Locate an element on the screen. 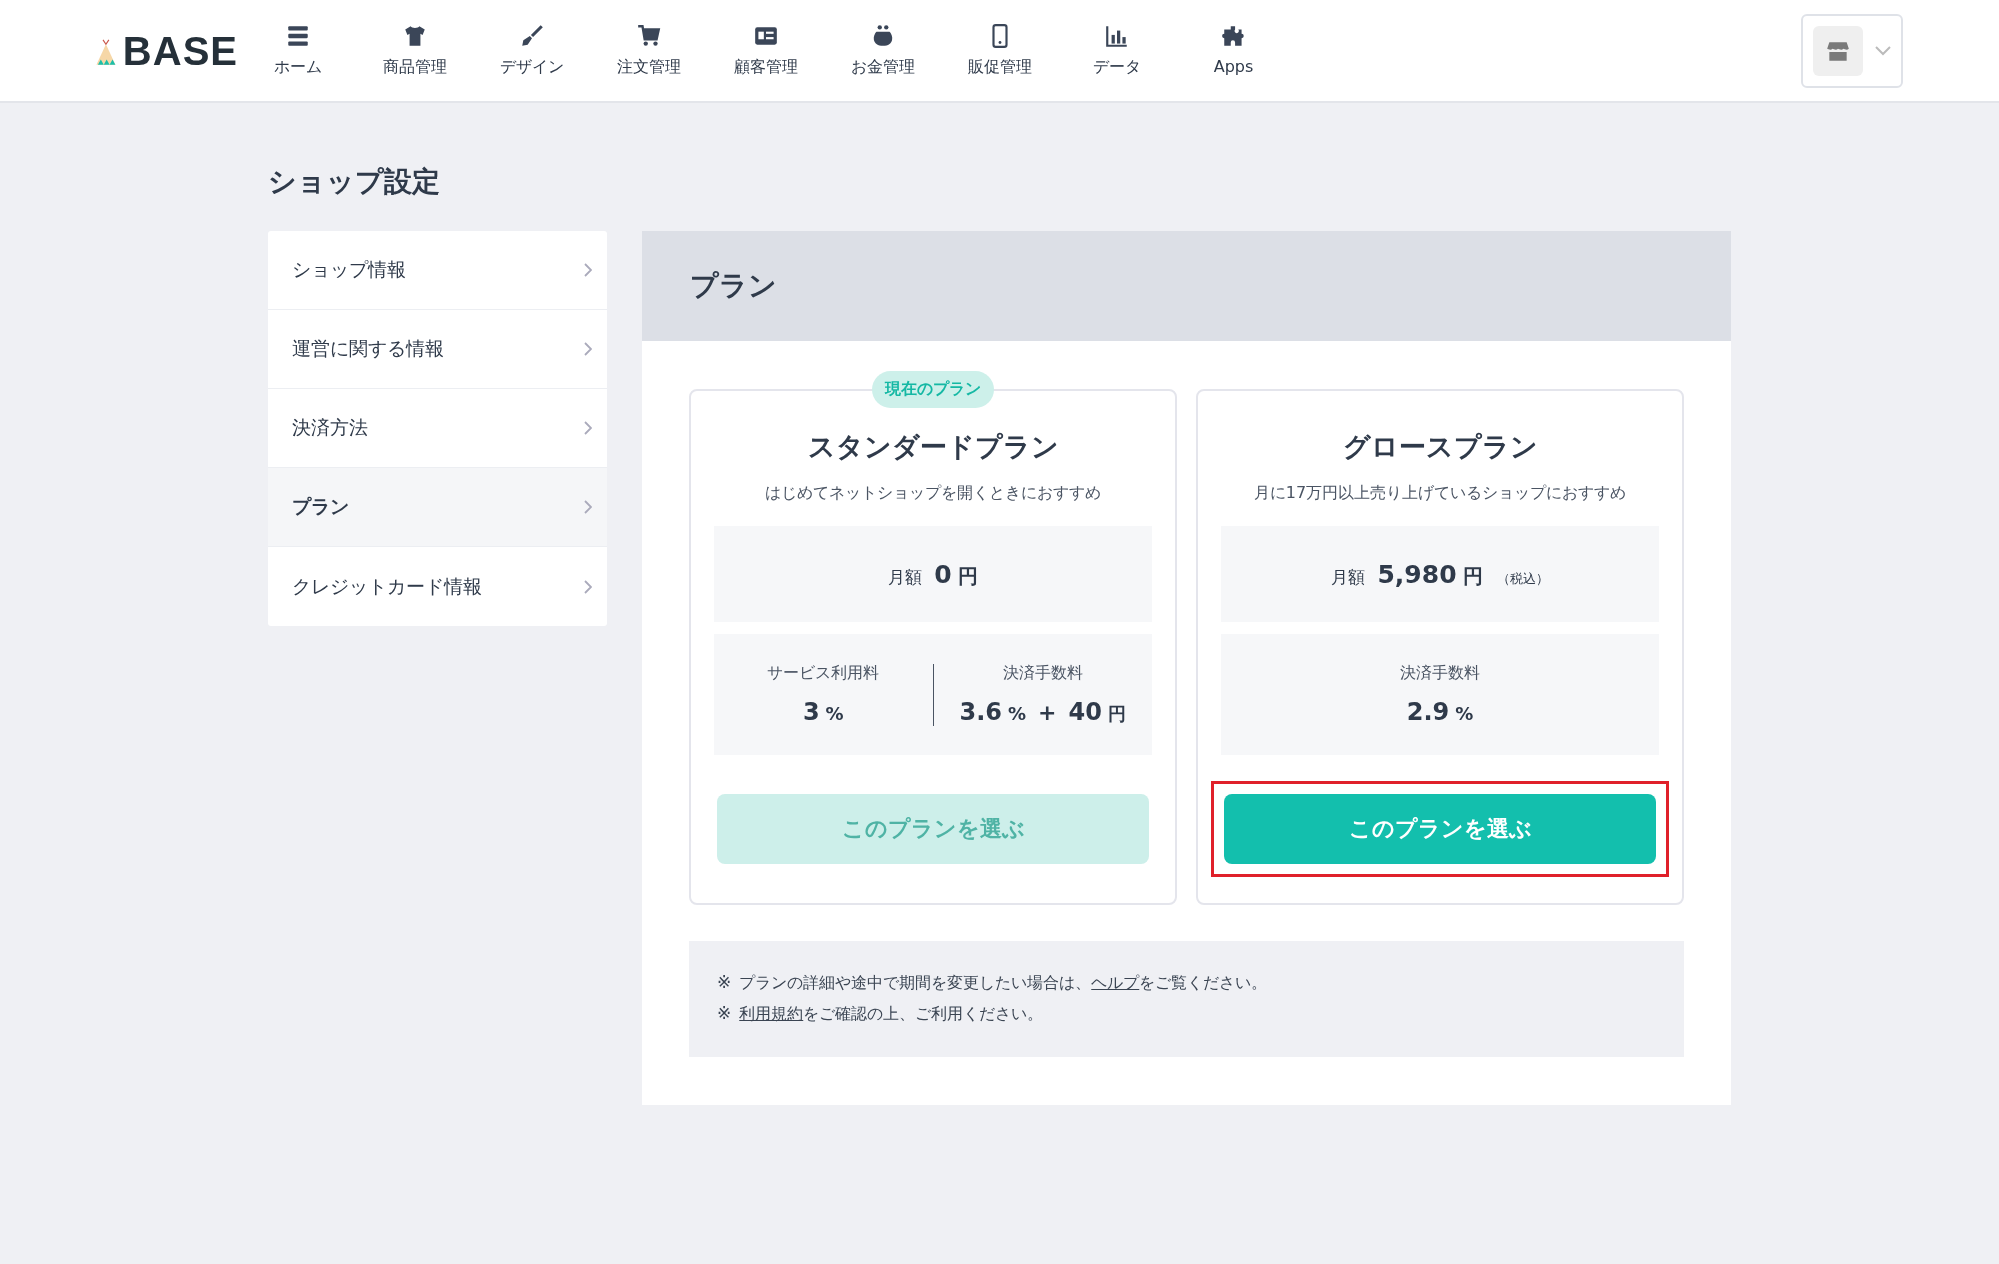 This screenshot has height=1264, width=1999. note-text: プランの詳細や途中で期間を変更したい場合は、ヘルプをご覧ください。 is located at coordinates (1003, 983).